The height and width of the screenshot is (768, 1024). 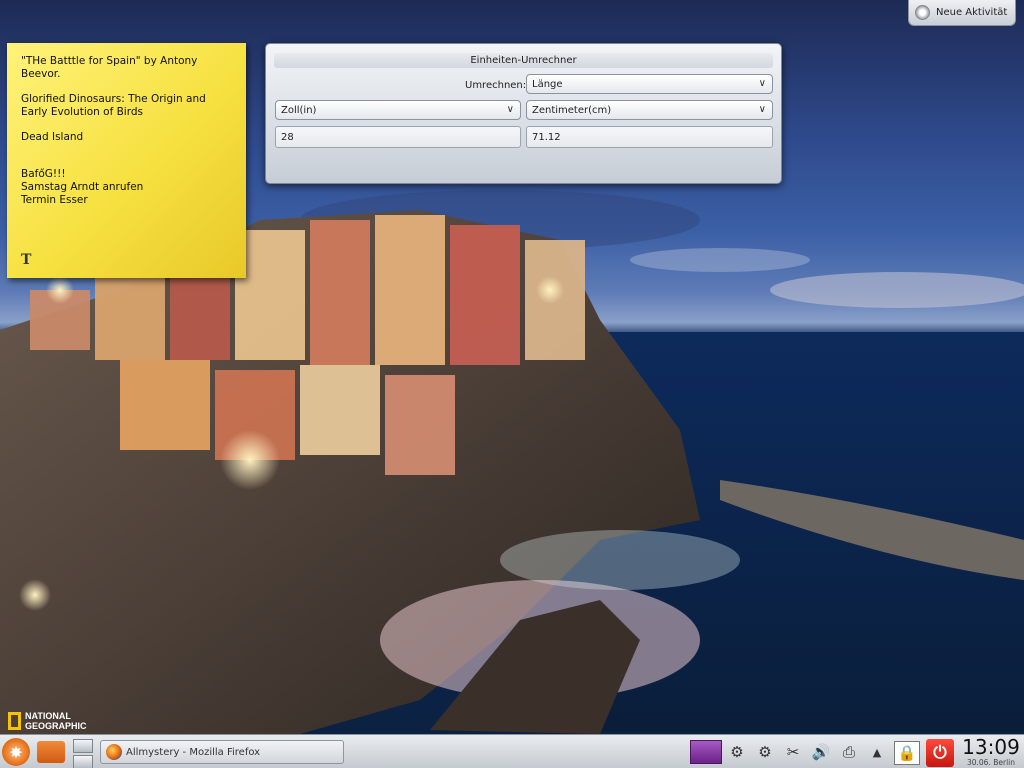 I want to click on clock-time: 13:09, so click(x=991, y=747).